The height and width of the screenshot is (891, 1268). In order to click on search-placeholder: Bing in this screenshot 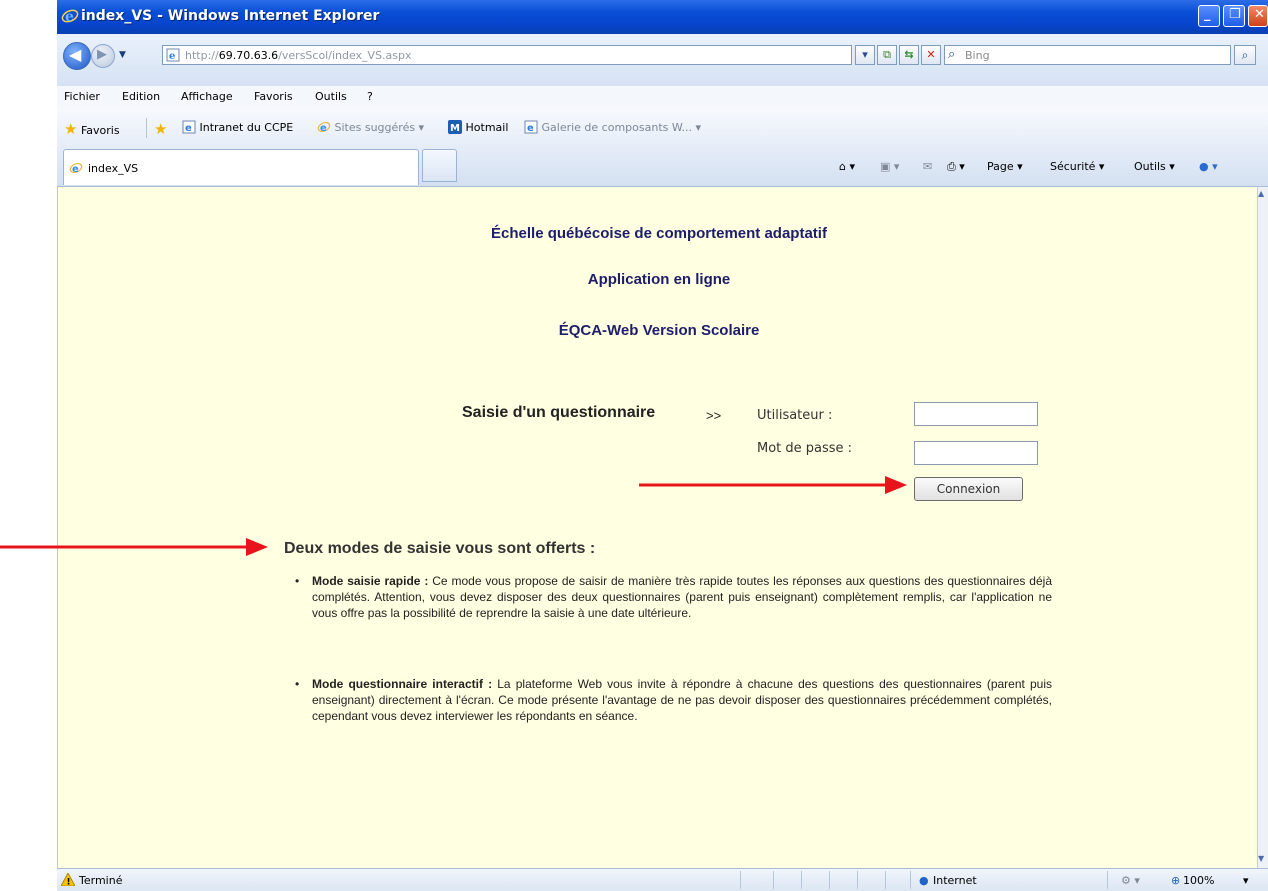, I will do `click(977, 55)`.